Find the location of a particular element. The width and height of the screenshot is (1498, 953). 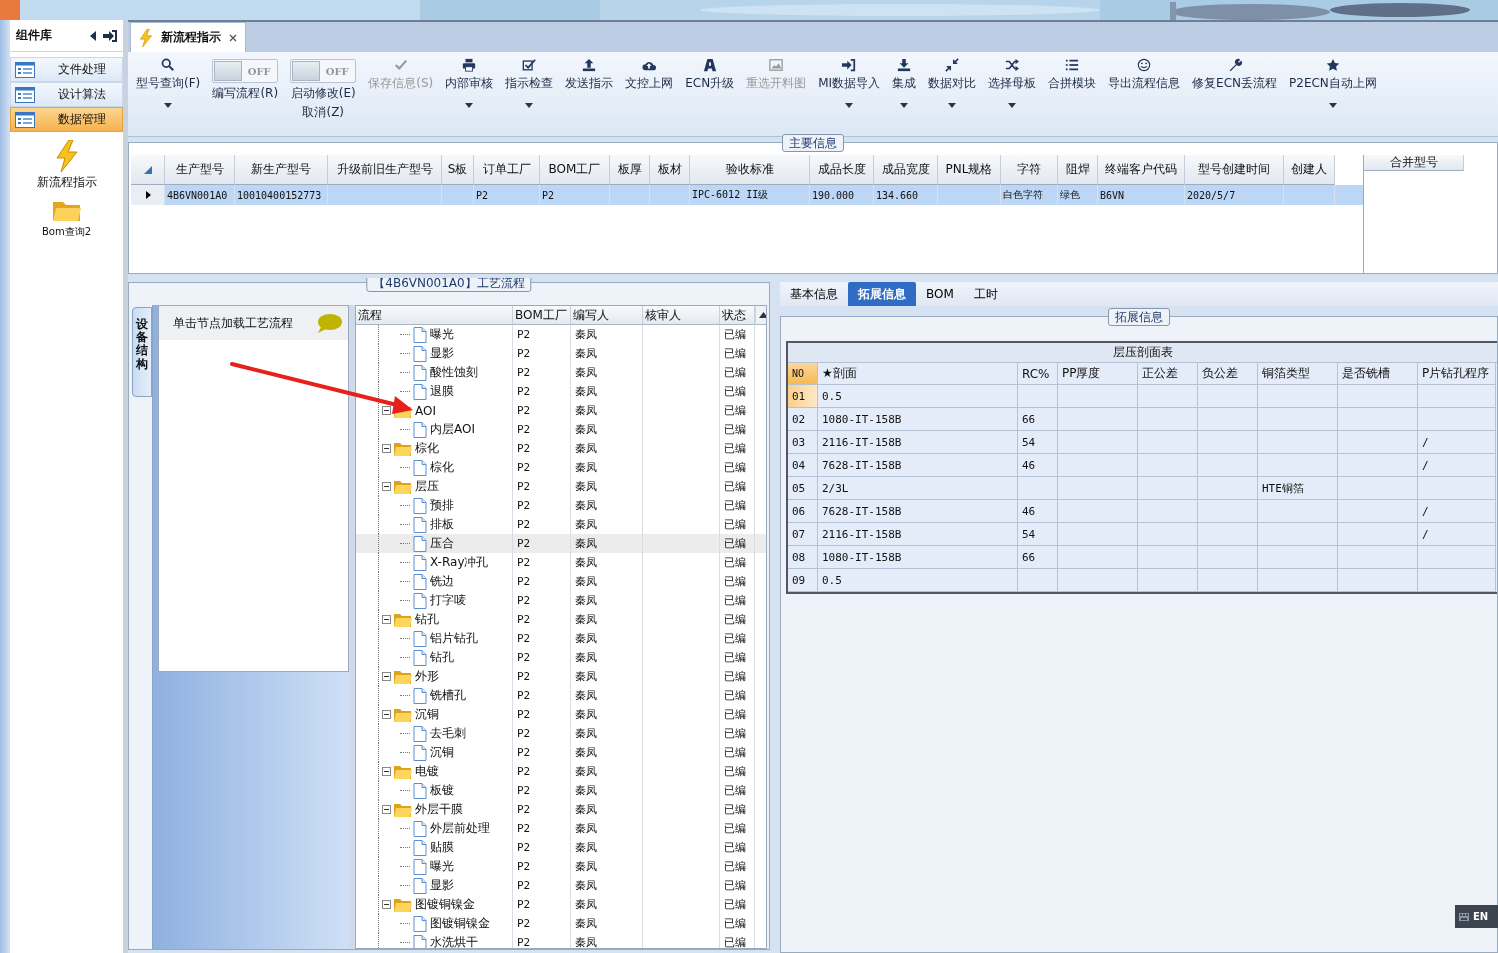

tree-row: 层压 P2 秦凤 已编 is located at coordinates (561, 486).